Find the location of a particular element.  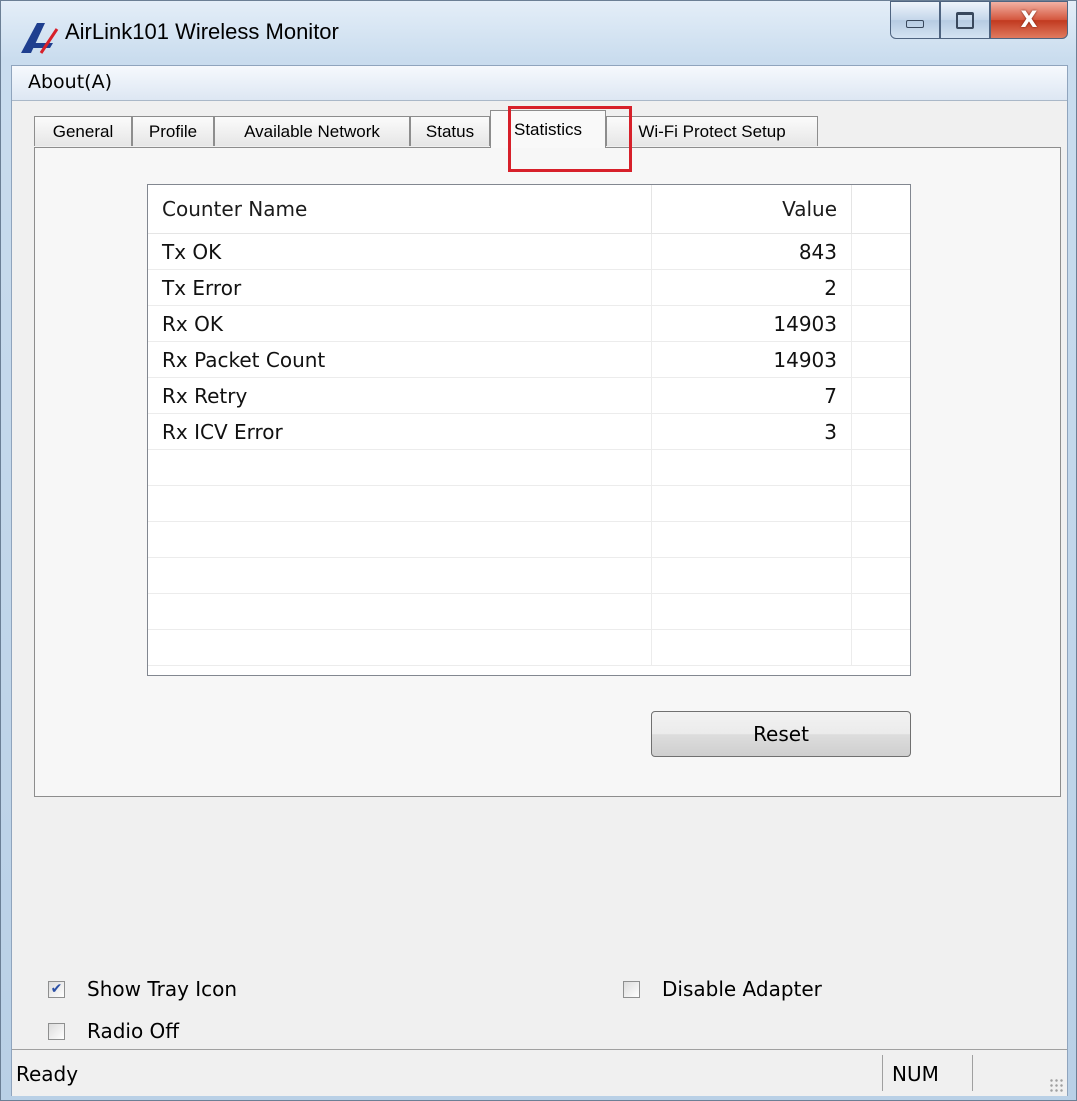

table-row: Rx OK 14903 is located at coordinates (529, 324).